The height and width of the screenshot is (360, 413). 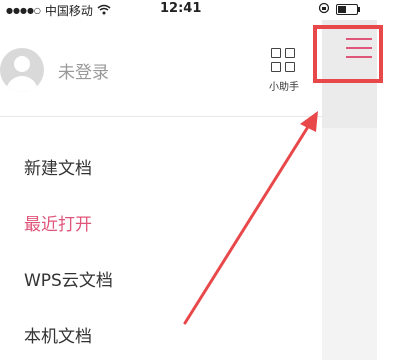 I want to click on header-divider, so click(x=161, y=116).